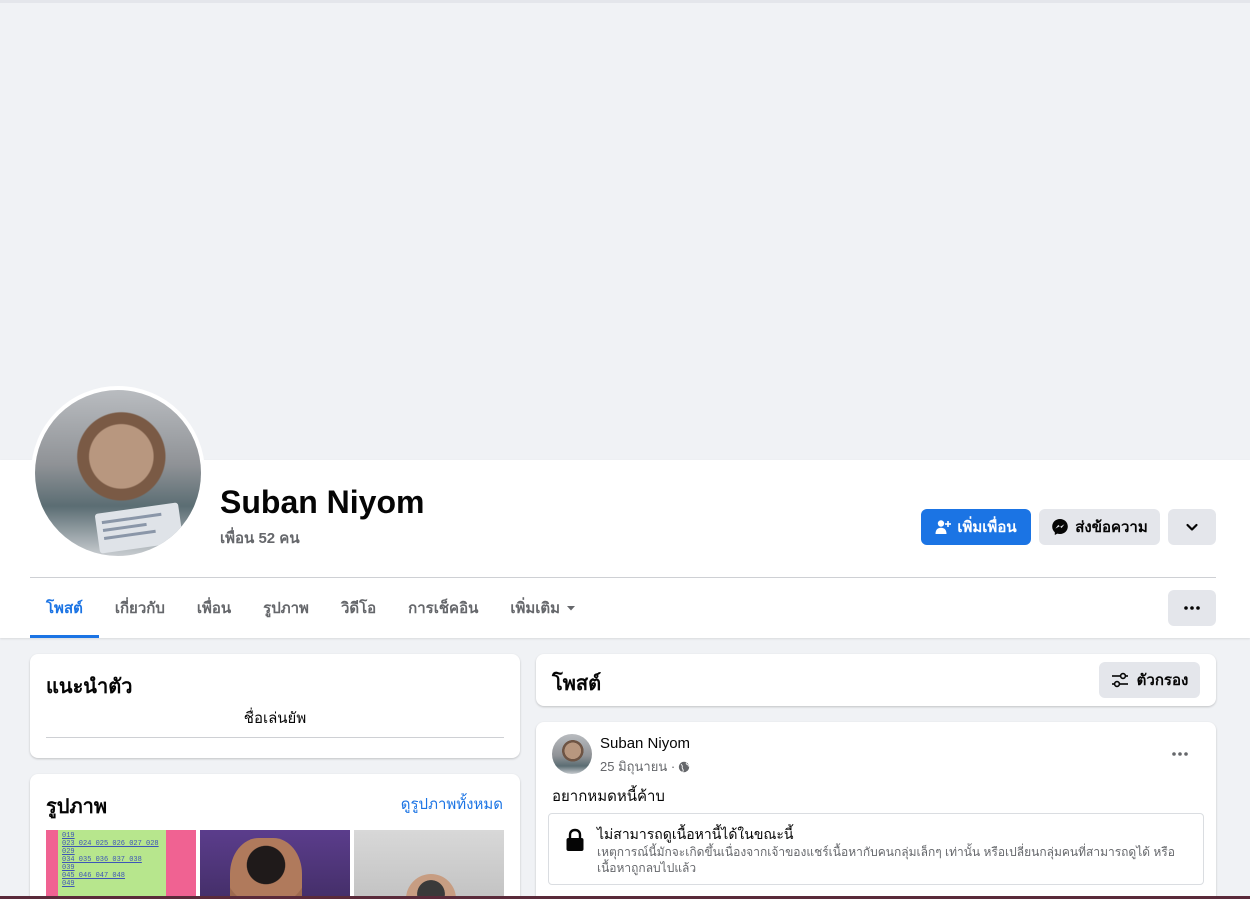 The width and height of the screenshot is (1250, 899). I want to click on chevron-down-icon, so click(1192, 527).